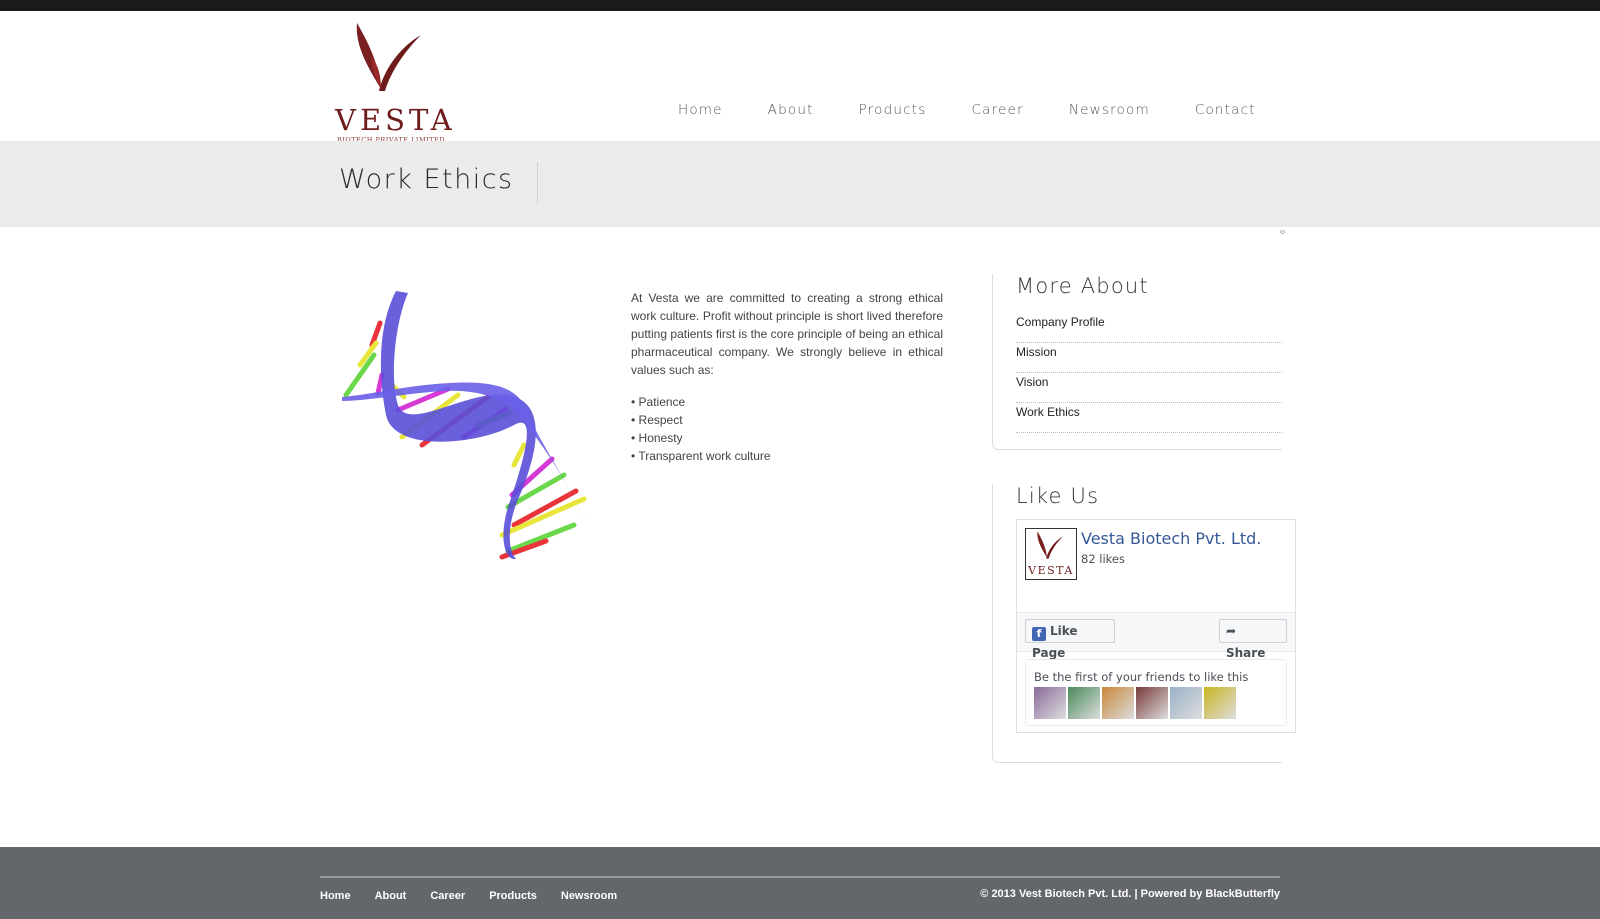 The height and width of the screenshot is (919, 1600). Describe the element at coordinates (1225, 122) in the screenshot. I see `nav-contact: Contact` at that location.